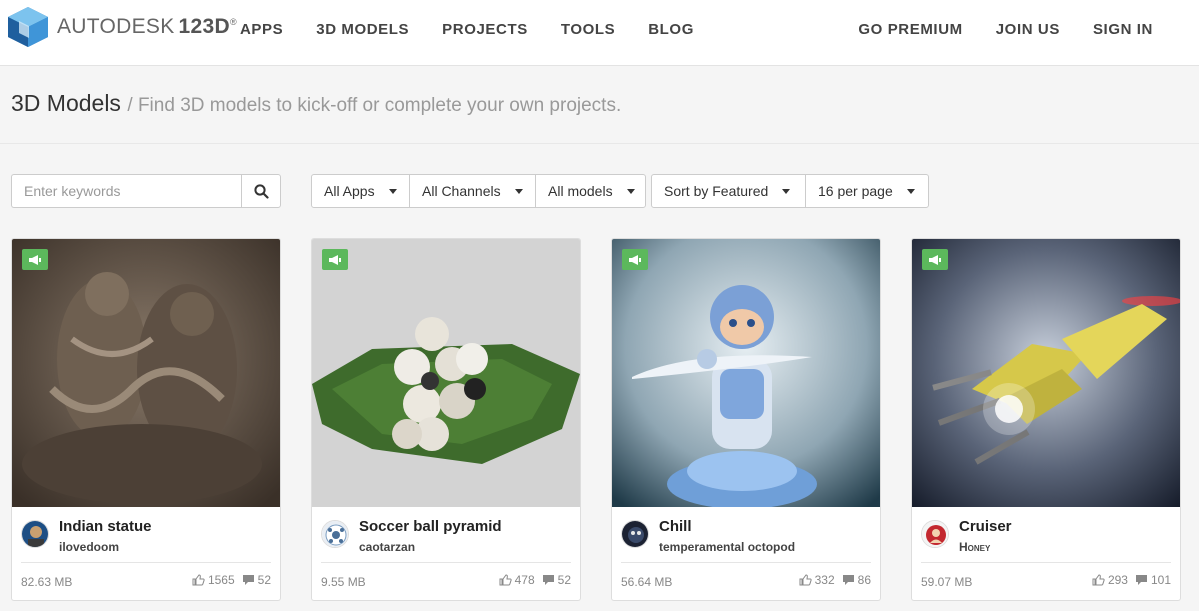 This screenshot has width=1199, height=611. I want to click on nav-projects: PROJECTS, so click(485, 29).